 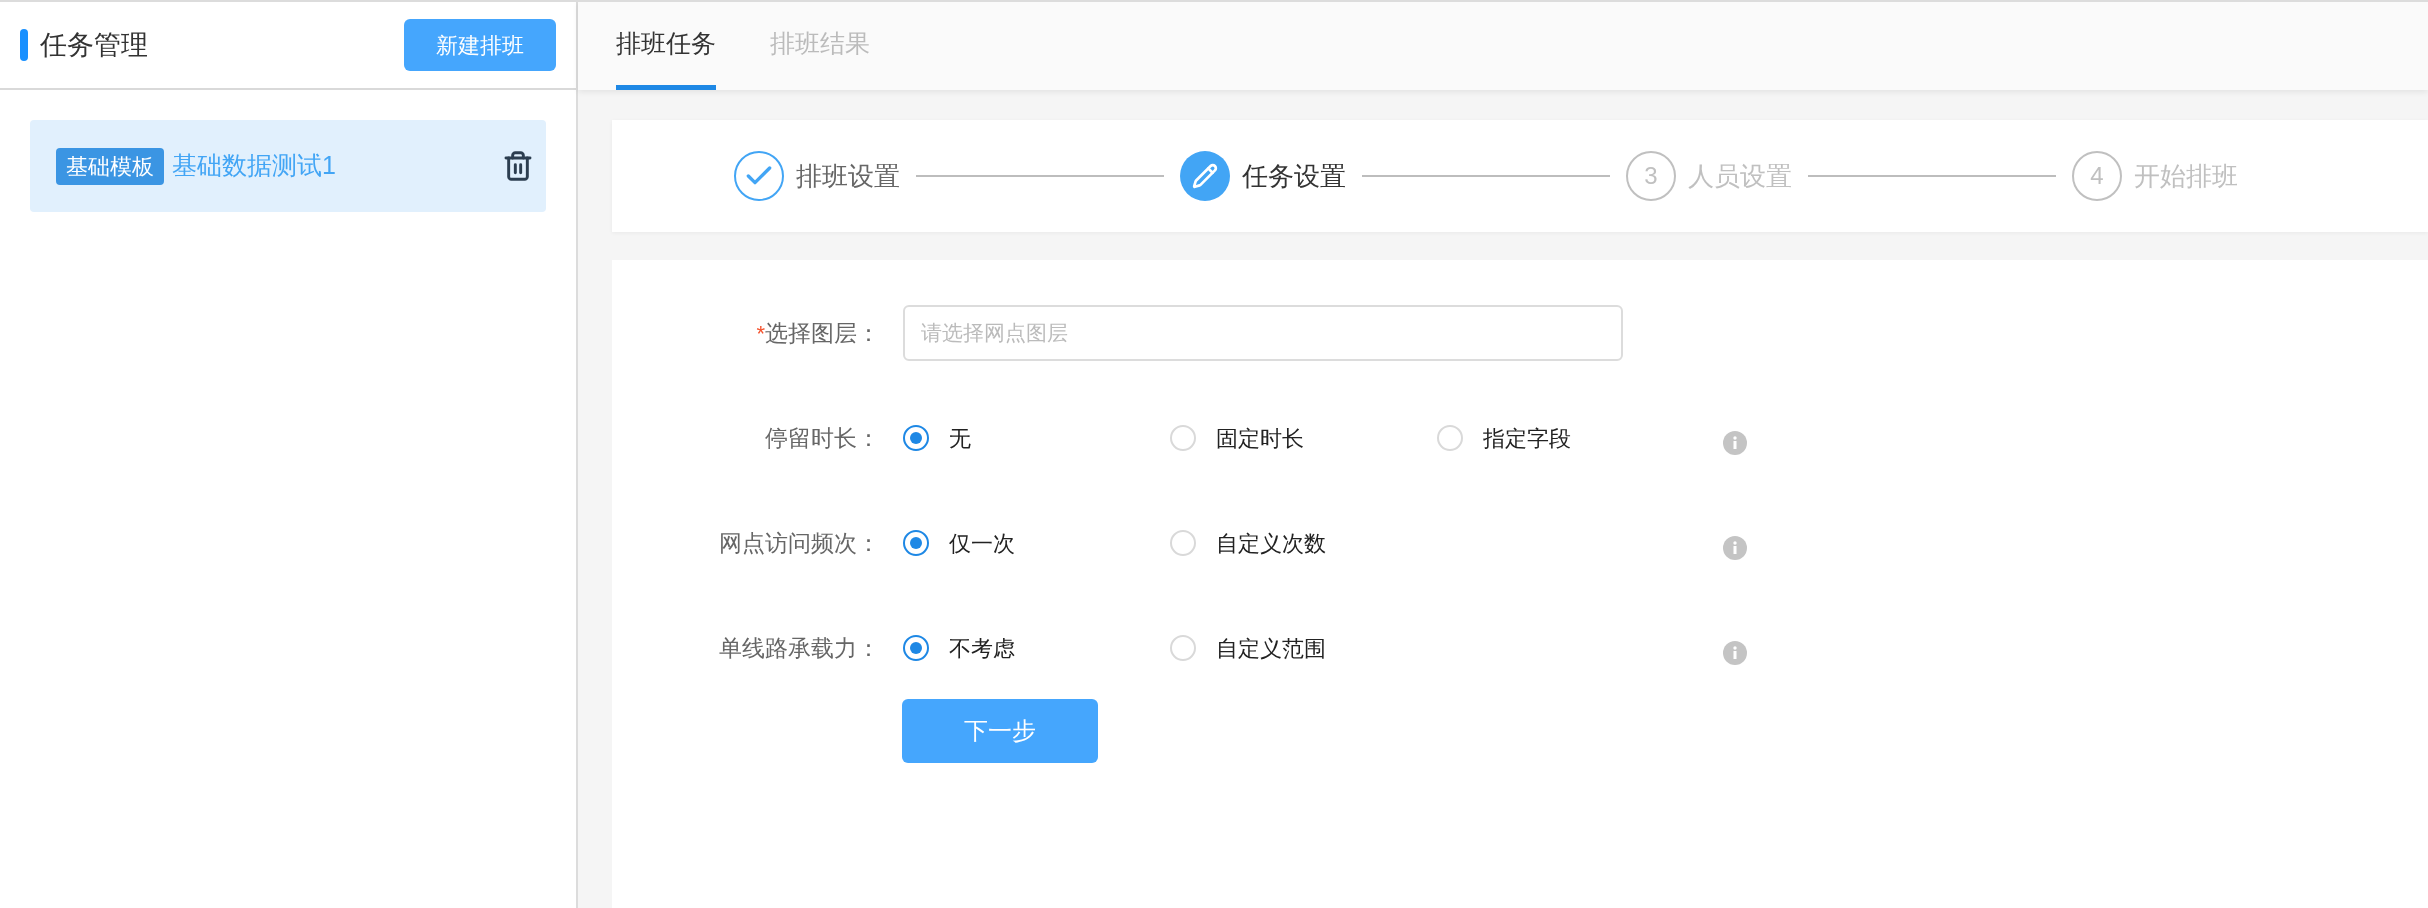 What do you see at coordinates (1294, 176) in the screenshot?
I see `step-label: 任务设置` at bounding box center [1294, 176].